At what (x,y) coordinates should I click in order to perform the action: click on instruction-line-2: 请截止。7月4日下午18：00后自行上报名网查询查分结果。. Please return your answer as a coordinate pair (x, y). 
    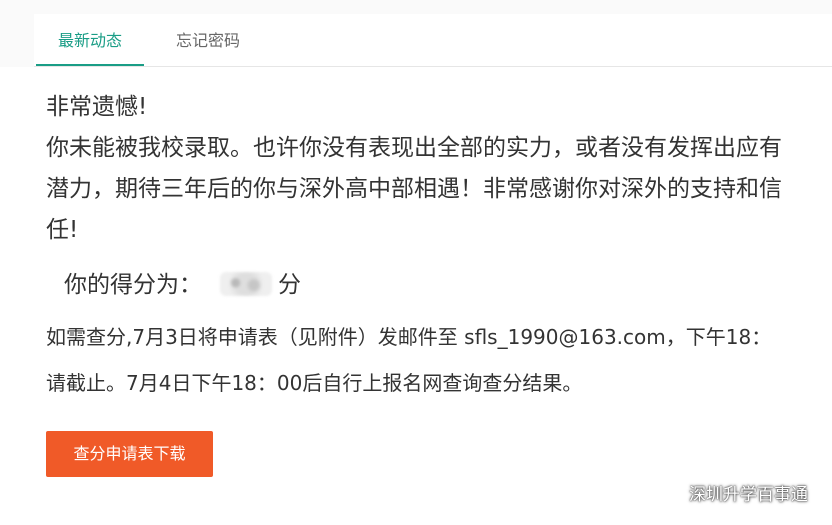
    Looking at the image, I should click on (314, 383).